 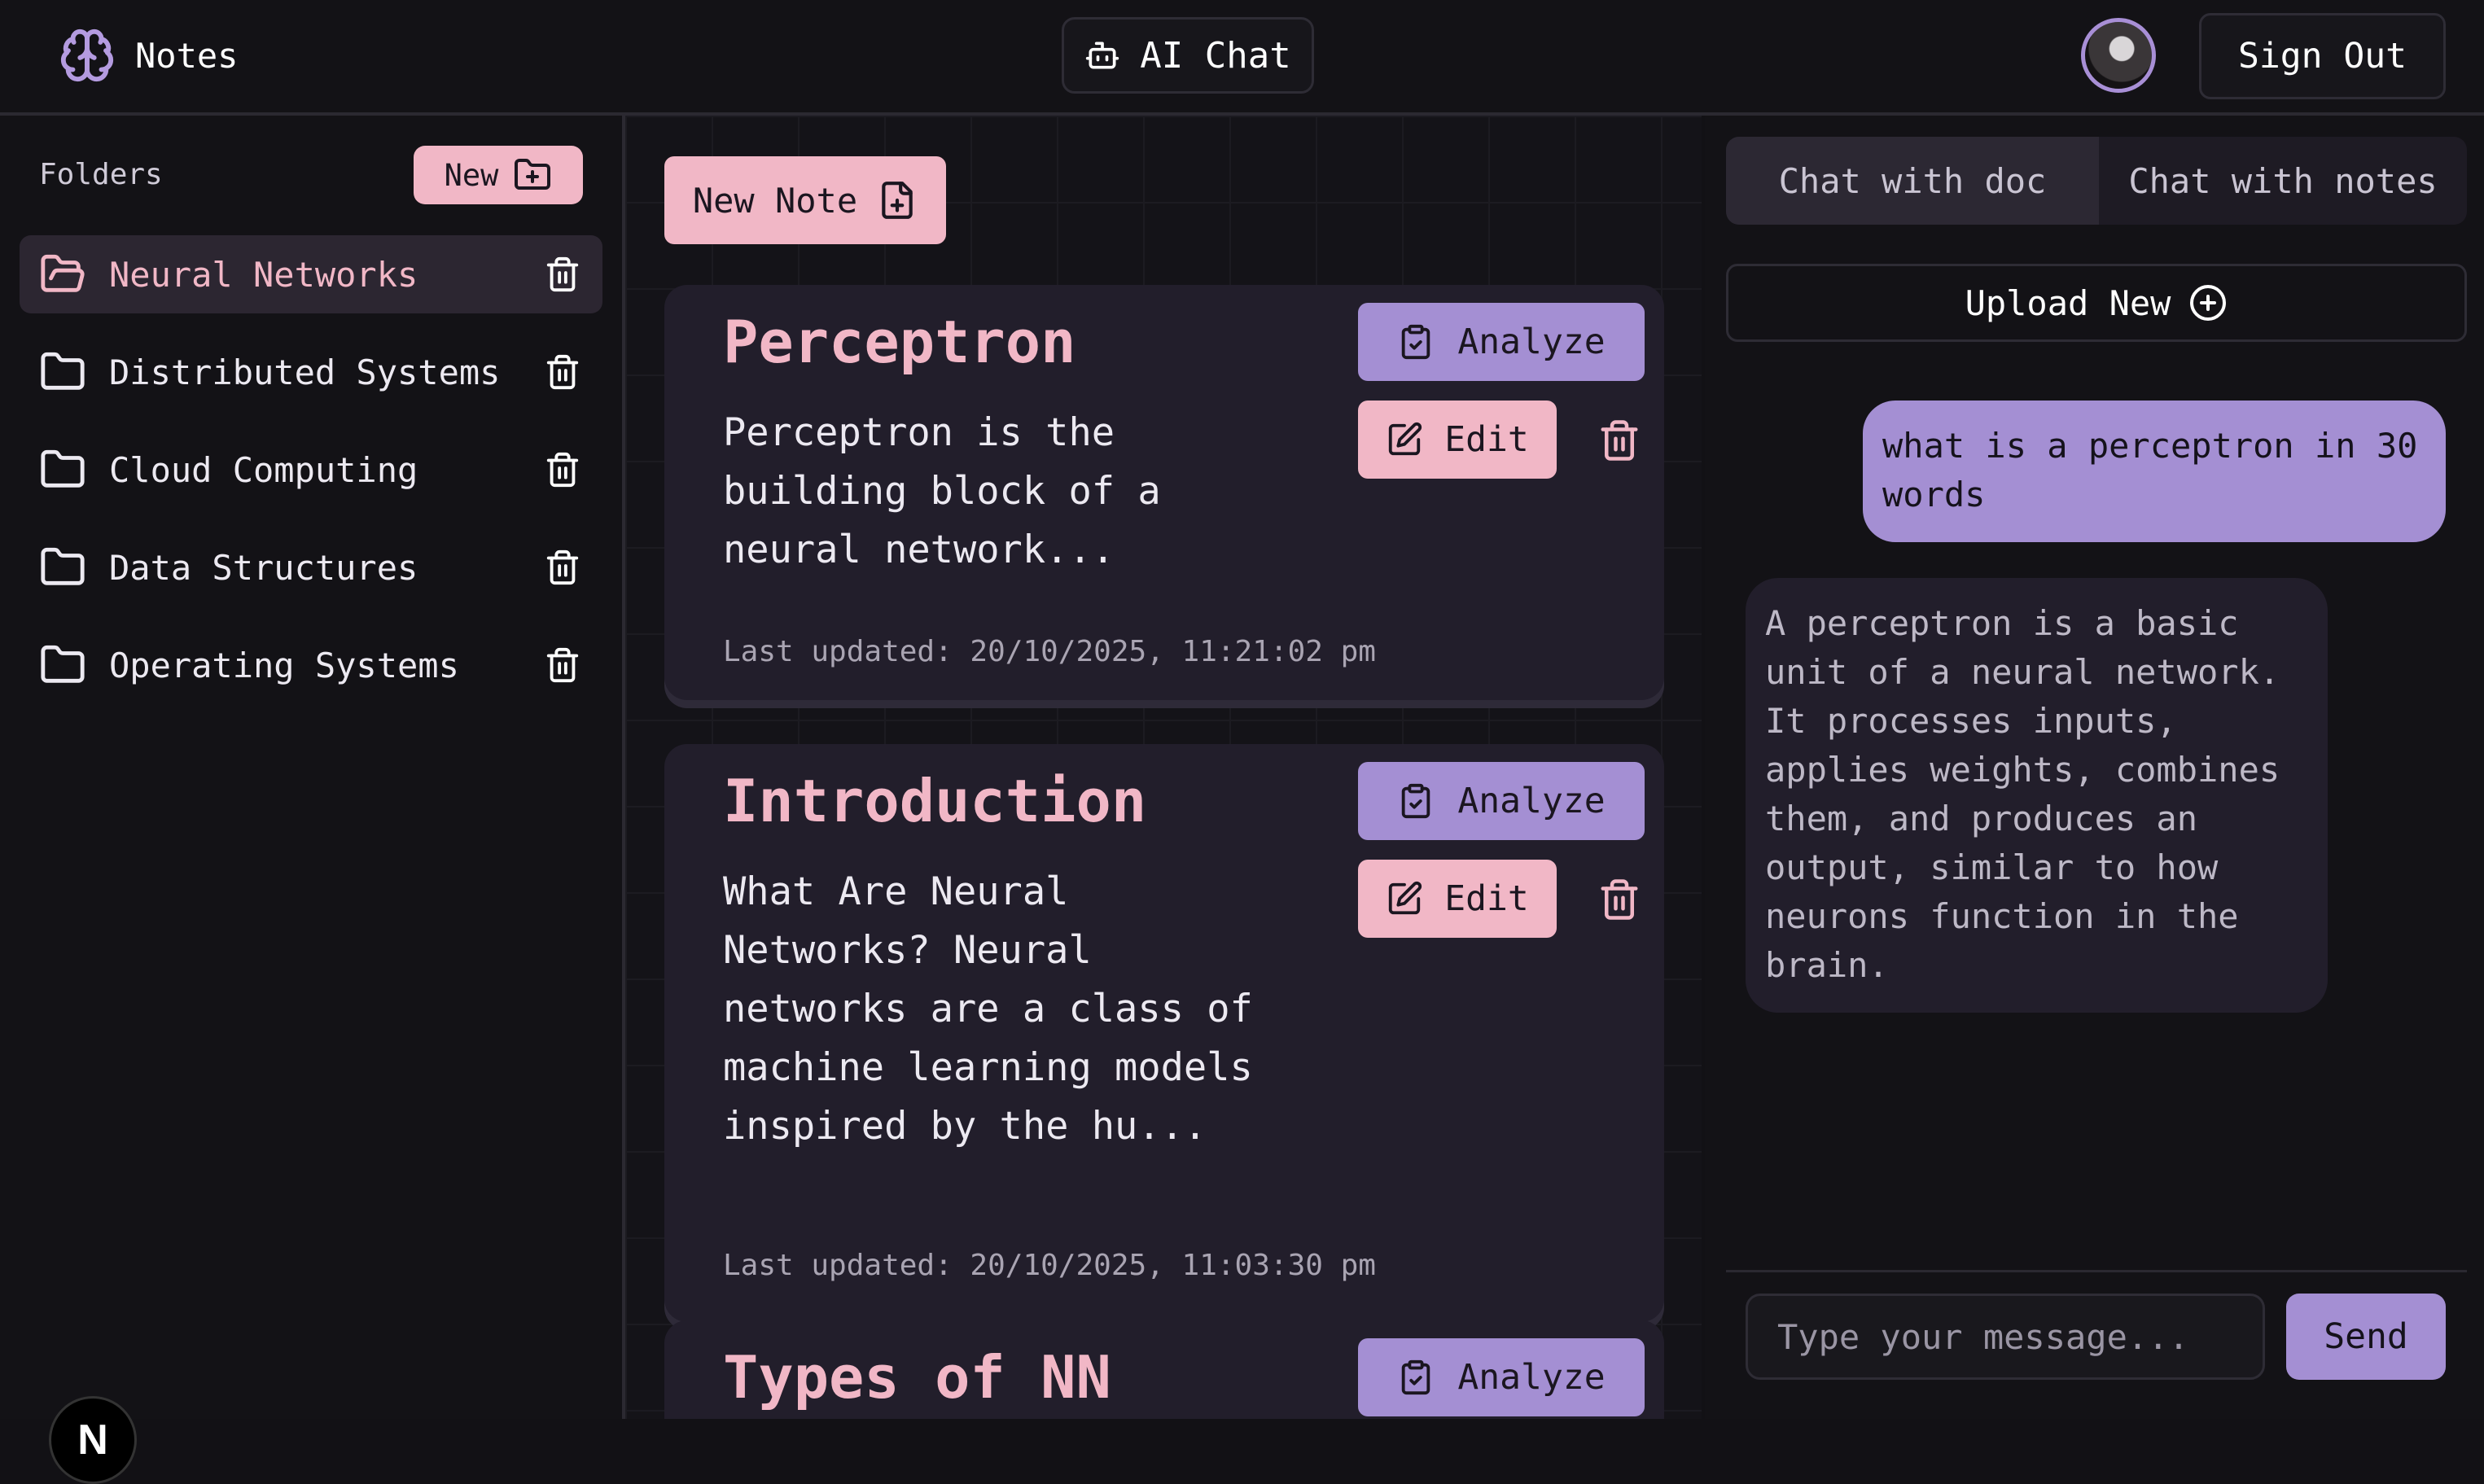 What do you see at coordinates (1164, 1369) in the screenshot?
I see `note-card: Types of NN Analyze` at bounding box center [1164, 1369].